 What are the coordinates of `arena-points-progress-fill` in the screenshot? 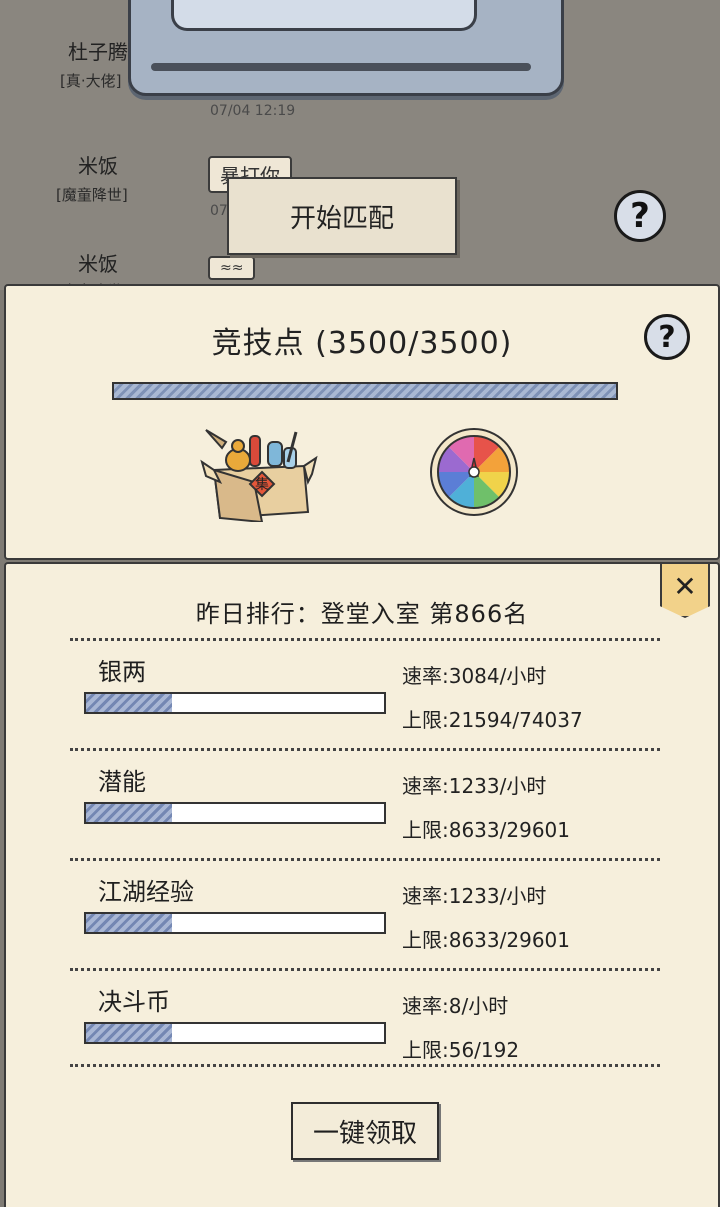 It's located at (365, 391).